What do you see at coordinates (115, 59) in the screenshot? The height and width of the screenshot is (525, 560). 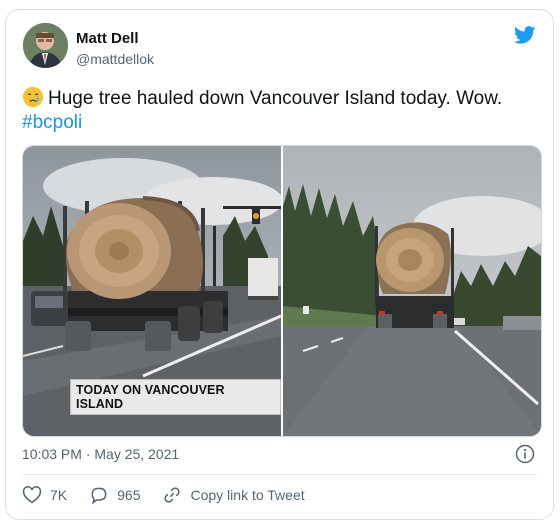 I see `author-handle: @mattdellok` at bounding box center [115, 59].